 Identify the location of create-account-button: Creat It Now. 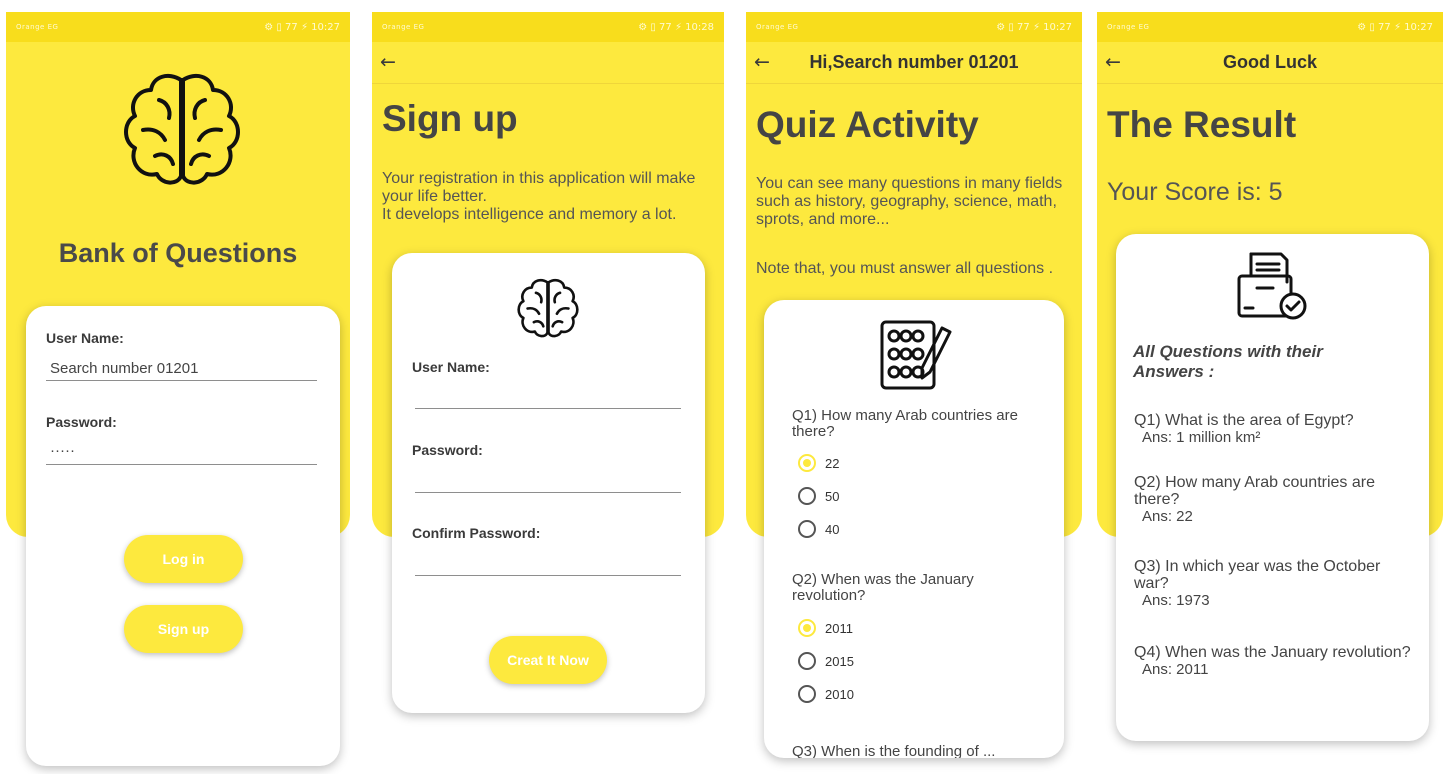
(548, 660).